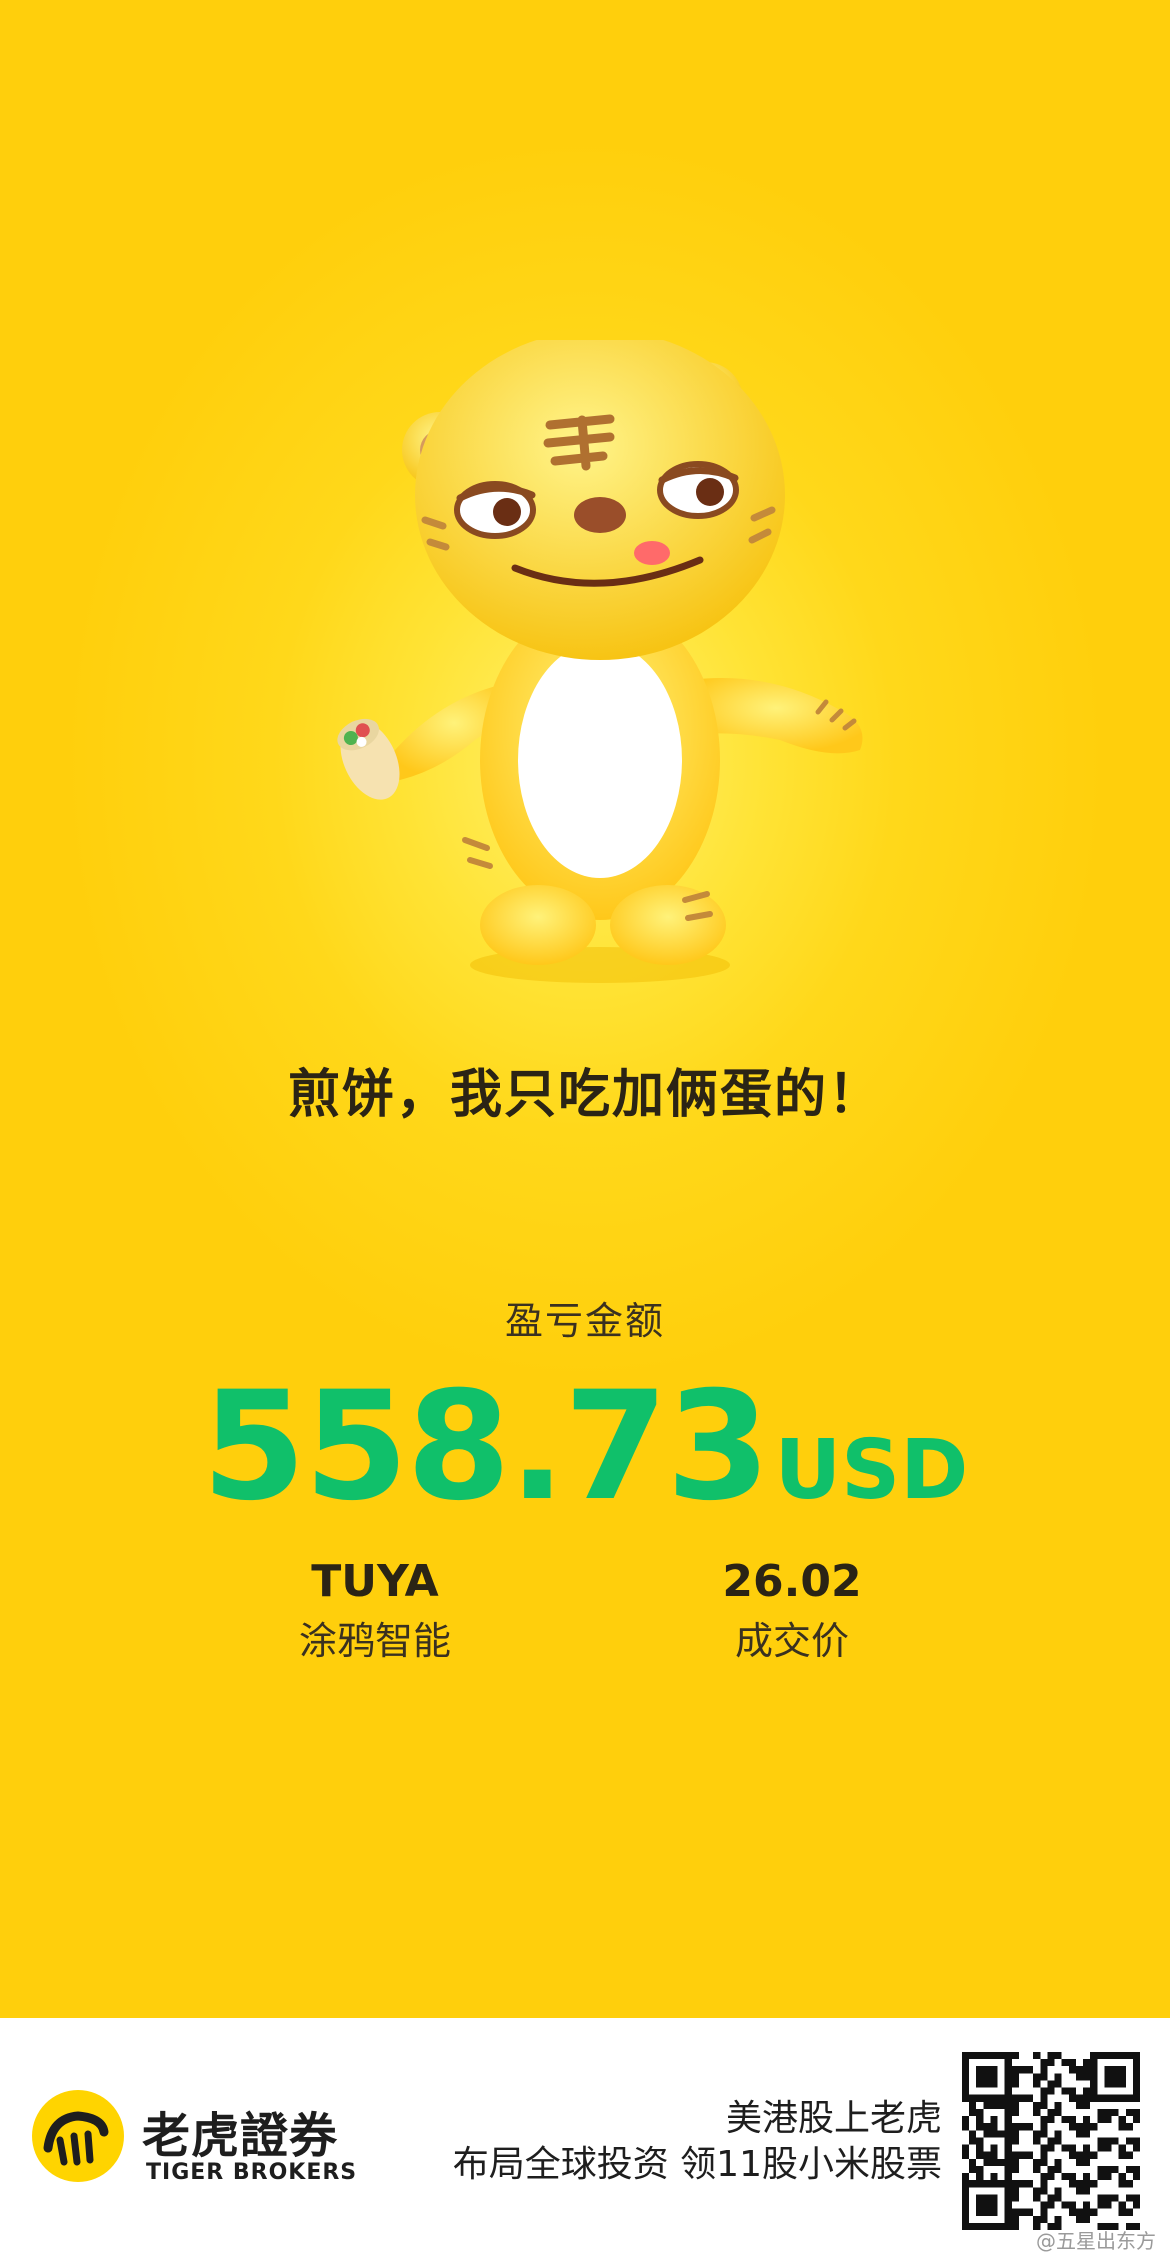 The width and height of the screenshot is (1170, 2260). What do you see at coordinates (486, 1447) in the screenshot?
I see `profit-loss-amount: 558.73` at bounding box center [486, 1447].